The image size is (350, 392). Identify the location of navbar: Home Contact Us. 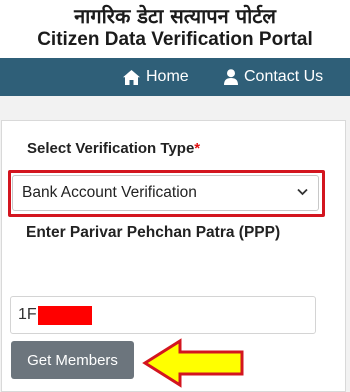
(175, 77).